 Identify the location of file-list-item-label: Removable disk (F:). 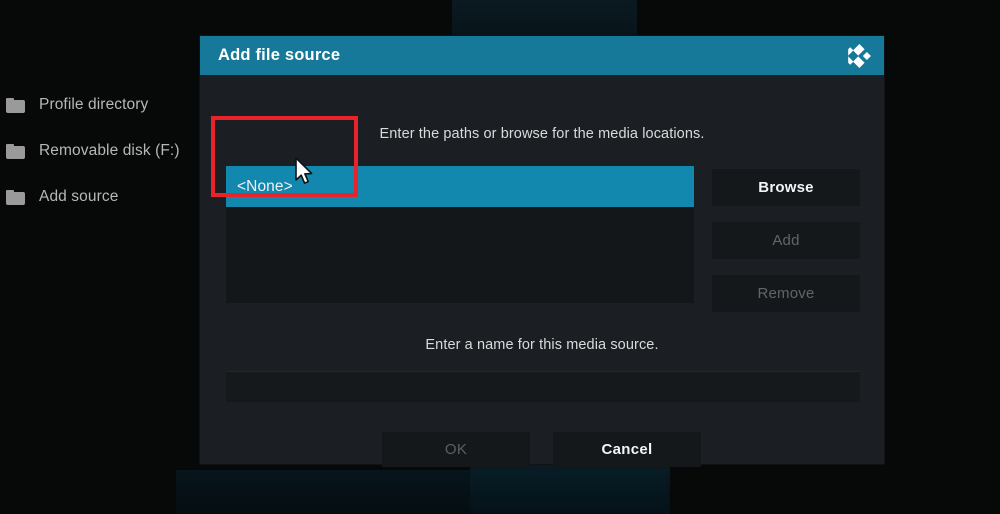
(109, 150).